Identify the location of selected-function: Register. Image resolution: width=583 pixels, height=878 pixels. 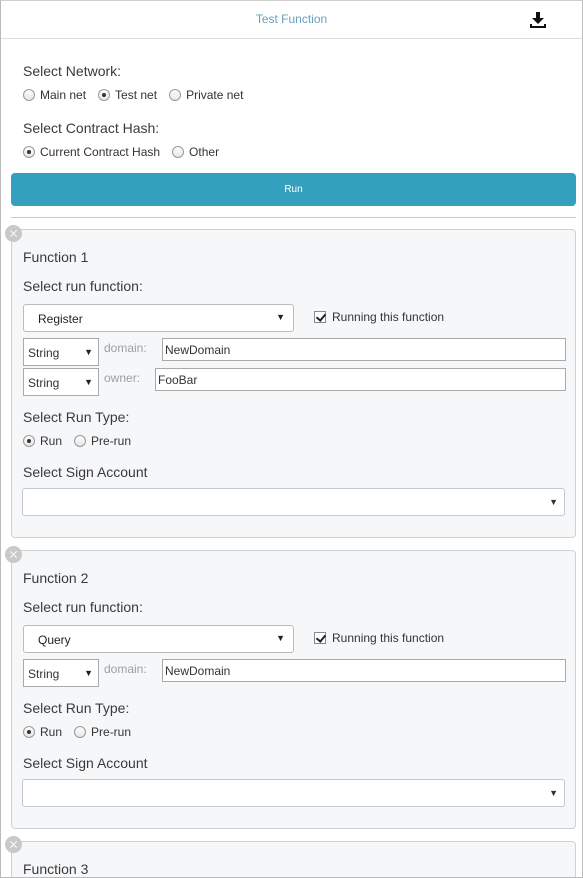
(60, 319).